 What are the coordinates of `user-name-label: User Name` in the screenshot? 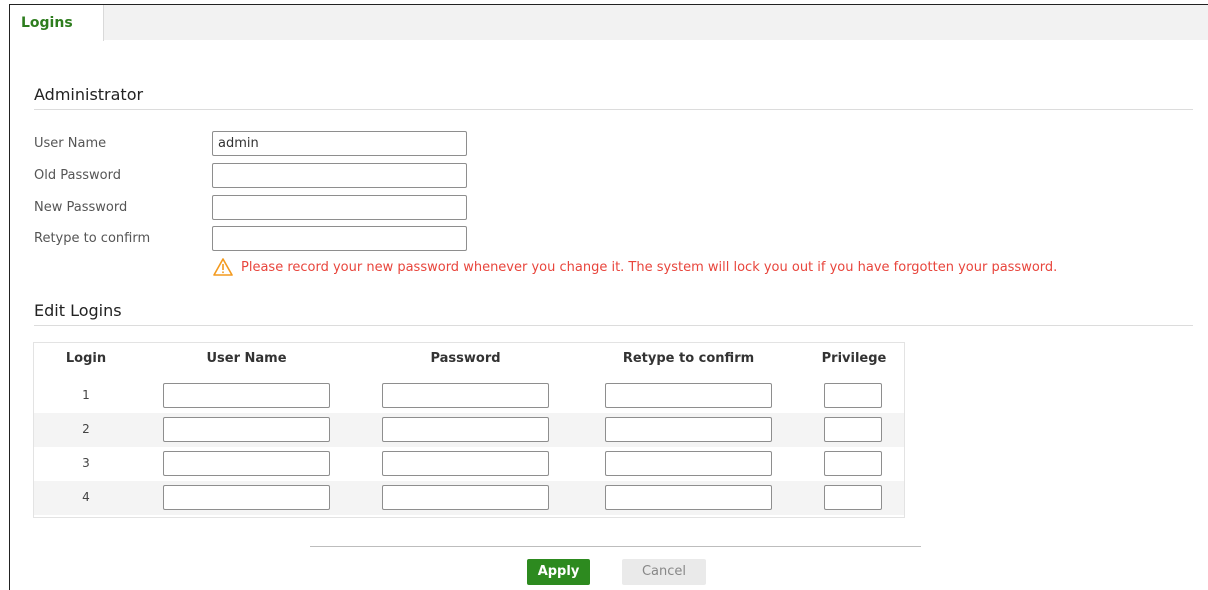 It's located at (70, 143).